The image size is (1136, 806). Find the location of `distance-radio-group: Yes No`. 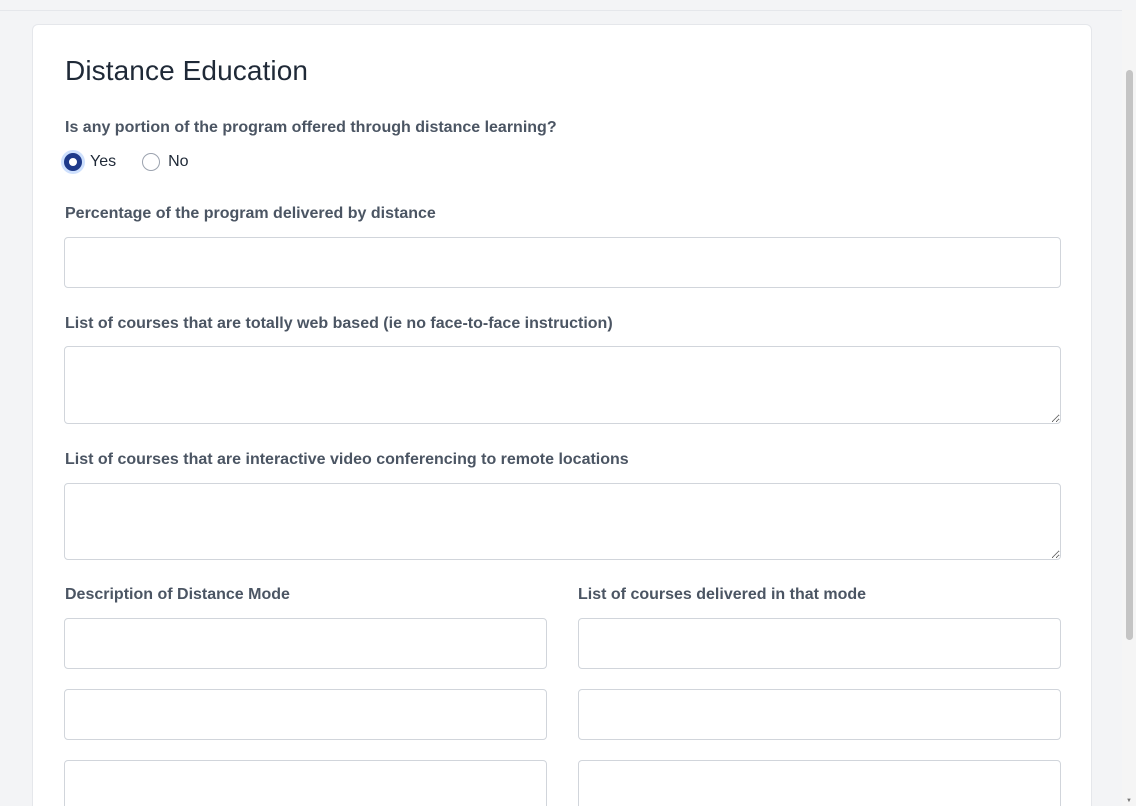

distance-radio-group: Yes No is located at coordinates (126, 162).